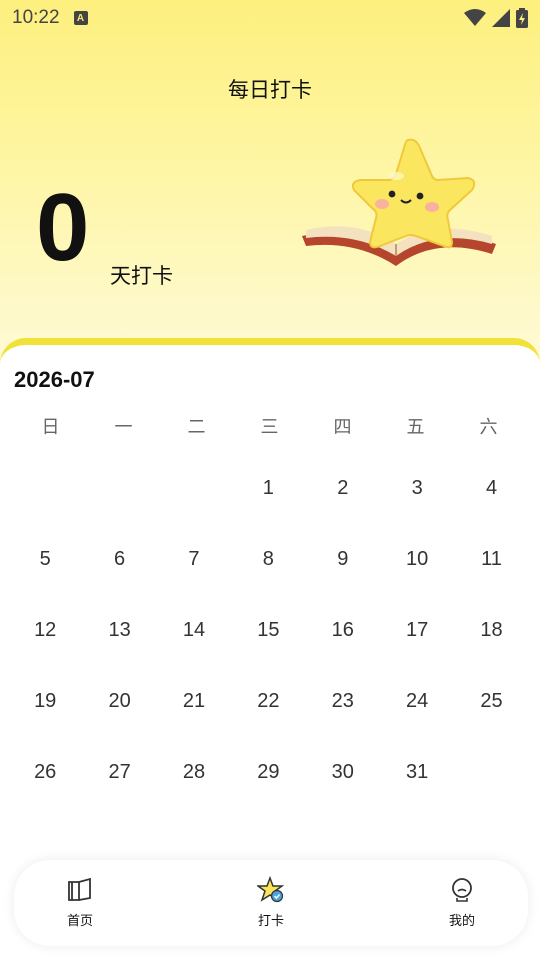 This screenshot has width=540, height=960. What do you see at coordinates (417, 488) in the screenshot?
I see `calendar-day: 3` at bounding box center [417, 488].